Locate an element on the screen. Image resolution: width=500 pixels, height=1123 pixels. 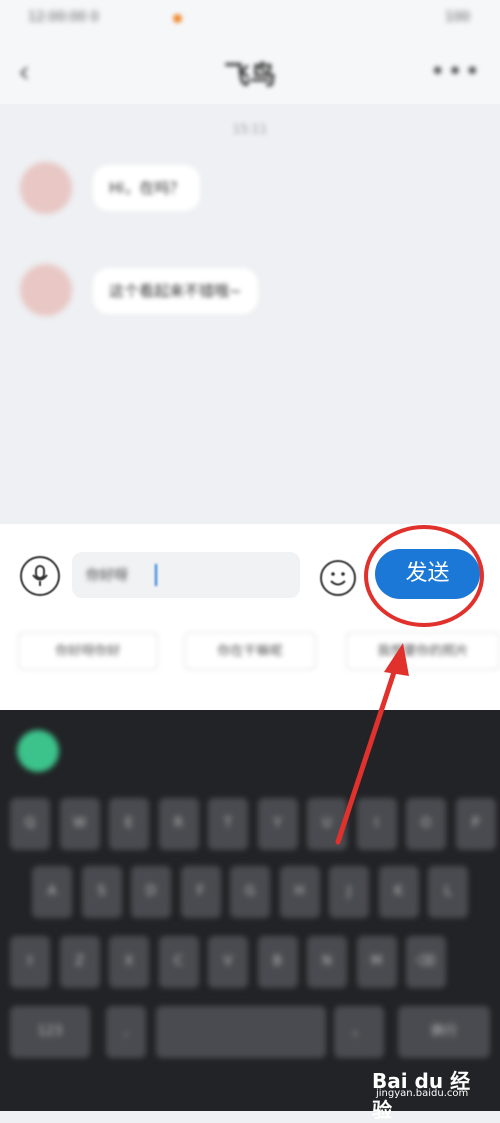
watermark-logo: Bai du 经验 jingyan.baidu.com is located at coordinates (427, 1093).